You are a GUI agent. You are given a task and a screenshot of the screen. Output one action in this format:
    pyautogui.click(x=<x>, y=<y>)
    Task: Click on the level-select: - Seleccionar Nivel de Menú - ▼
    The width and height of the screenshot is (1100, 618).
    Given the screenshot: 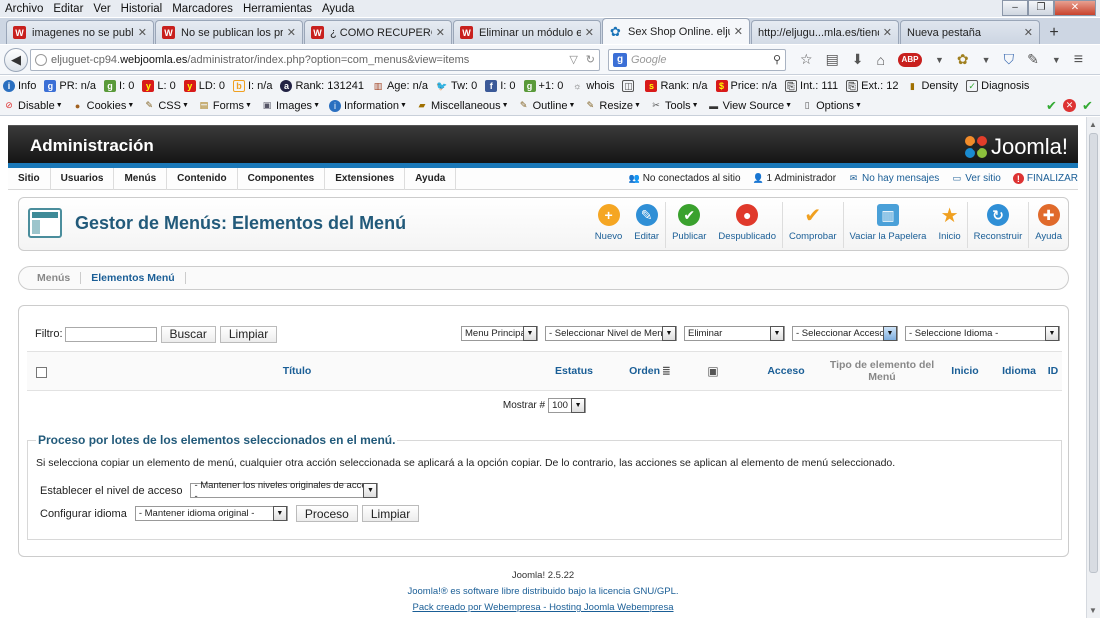 What is the action you would take?
    pyautogui.click(x=611, y=333)
    